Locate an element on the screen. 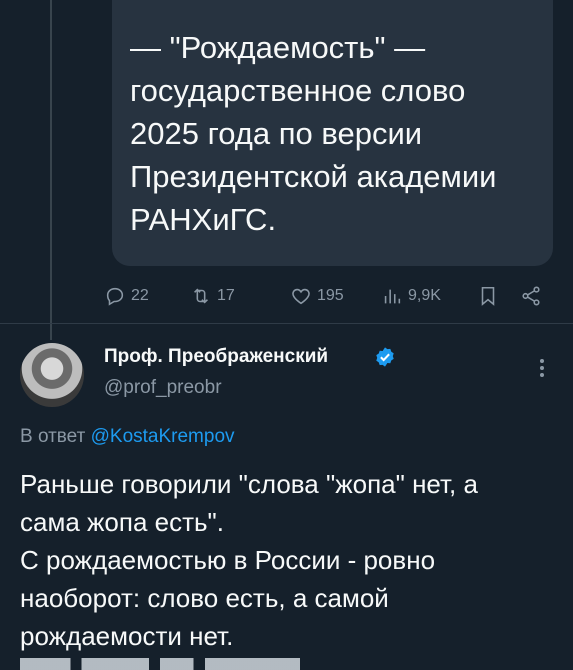  reply-to-link: @KostaKrempov is located at coordinates (163, 436).